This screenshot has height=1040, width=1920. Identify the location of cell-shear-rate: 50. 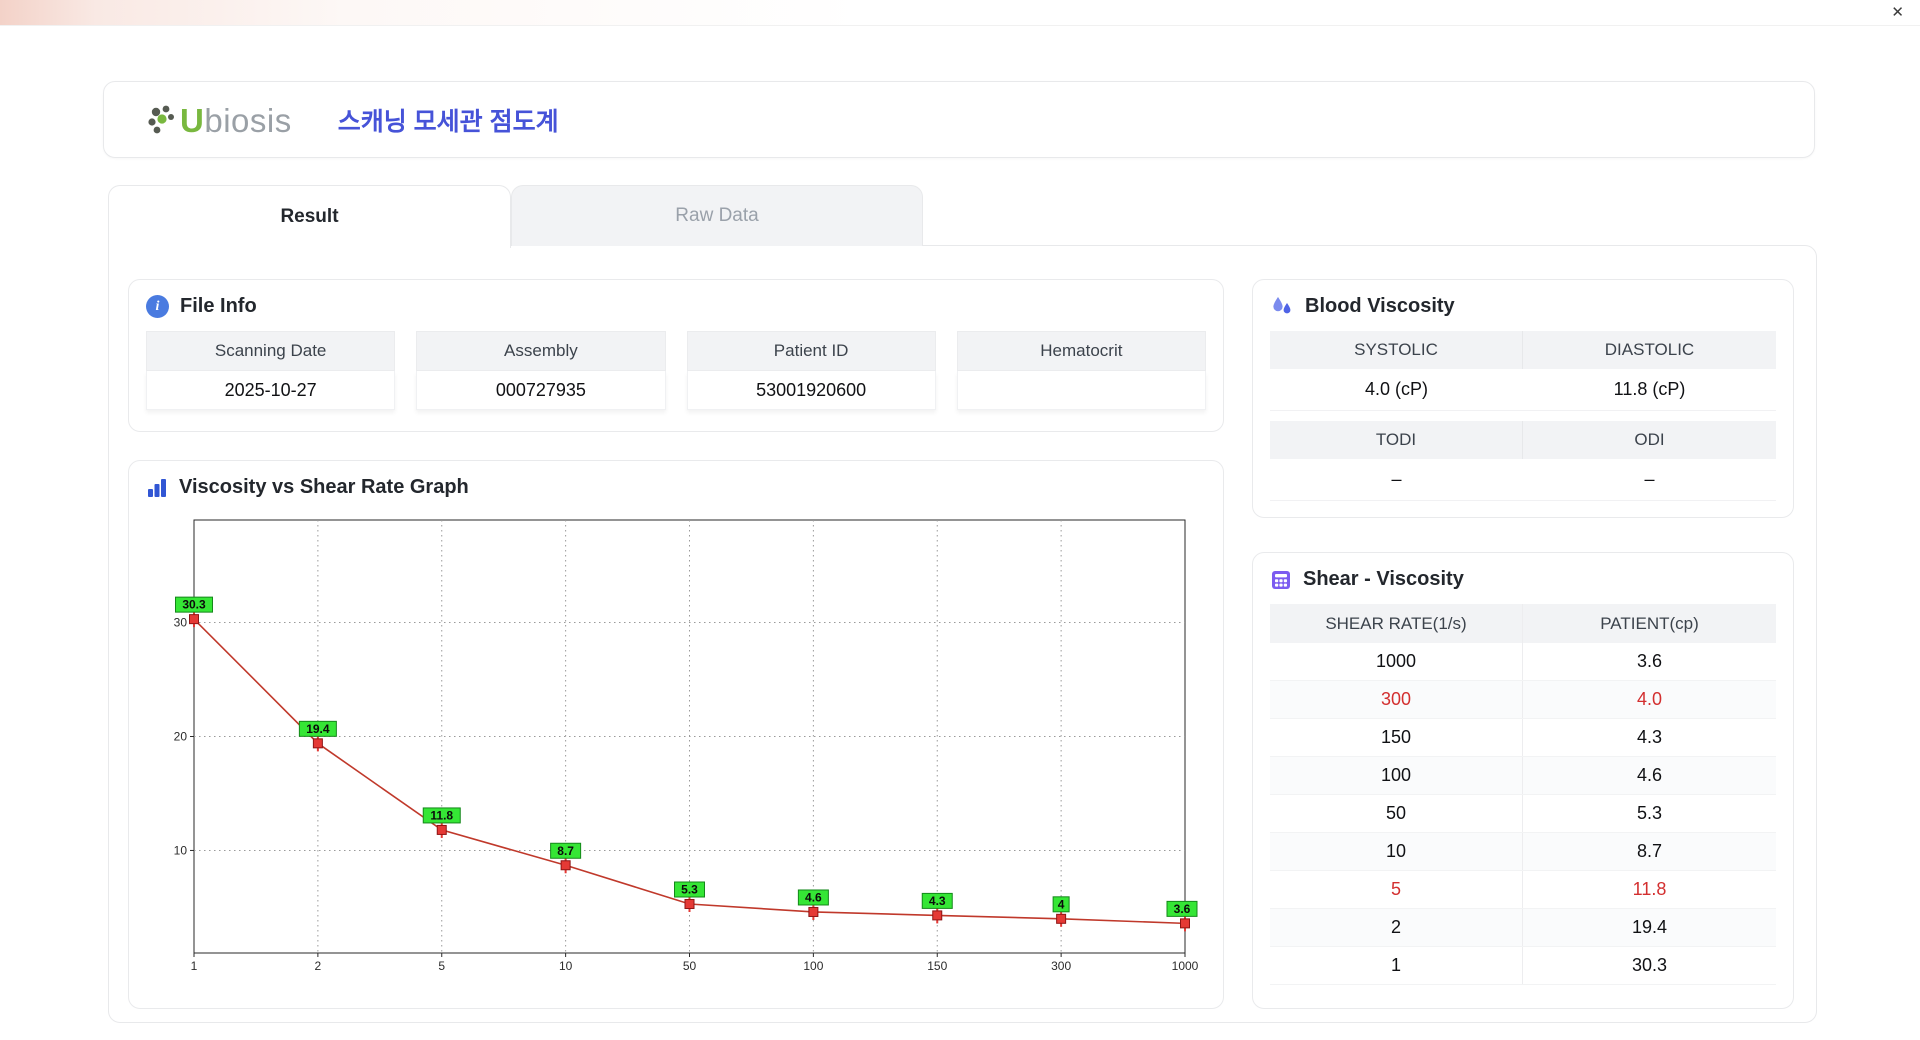
(1396, 813).